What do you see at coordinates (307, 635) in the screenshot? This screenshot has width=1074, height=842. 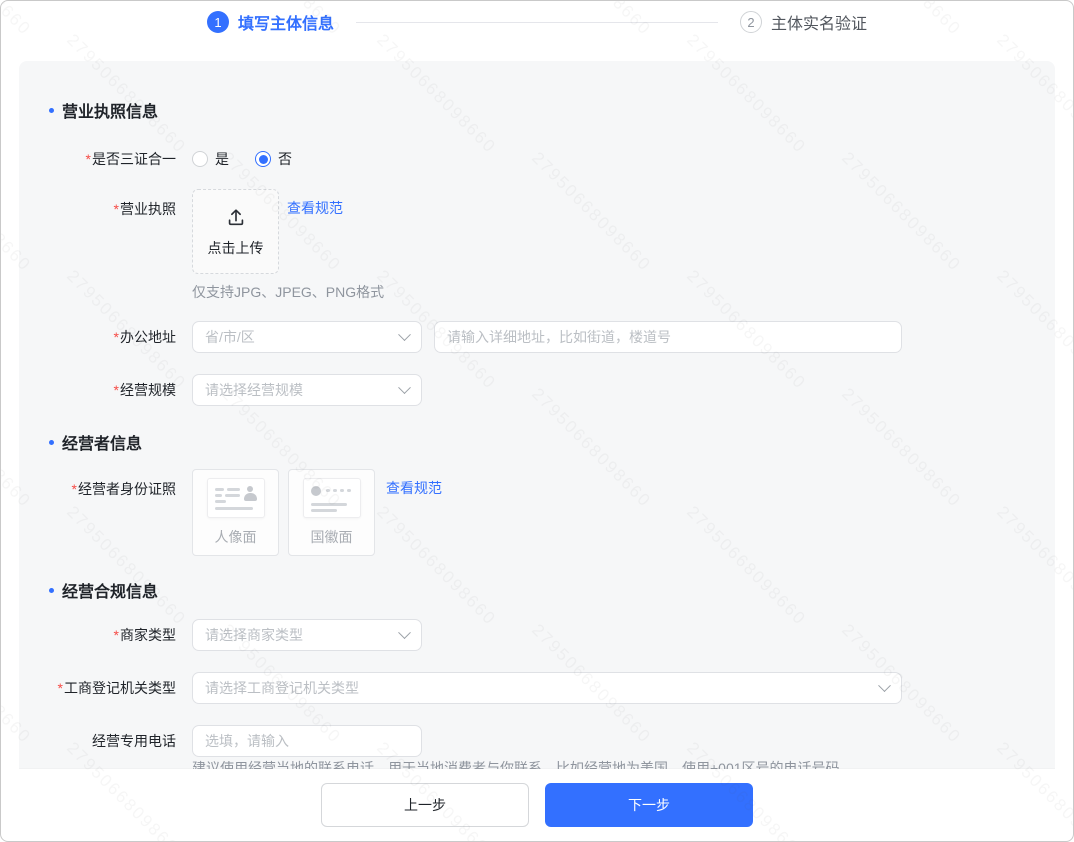 I see `merchant-type-select: 请选择商家类型` at bounding box center [307, 635].